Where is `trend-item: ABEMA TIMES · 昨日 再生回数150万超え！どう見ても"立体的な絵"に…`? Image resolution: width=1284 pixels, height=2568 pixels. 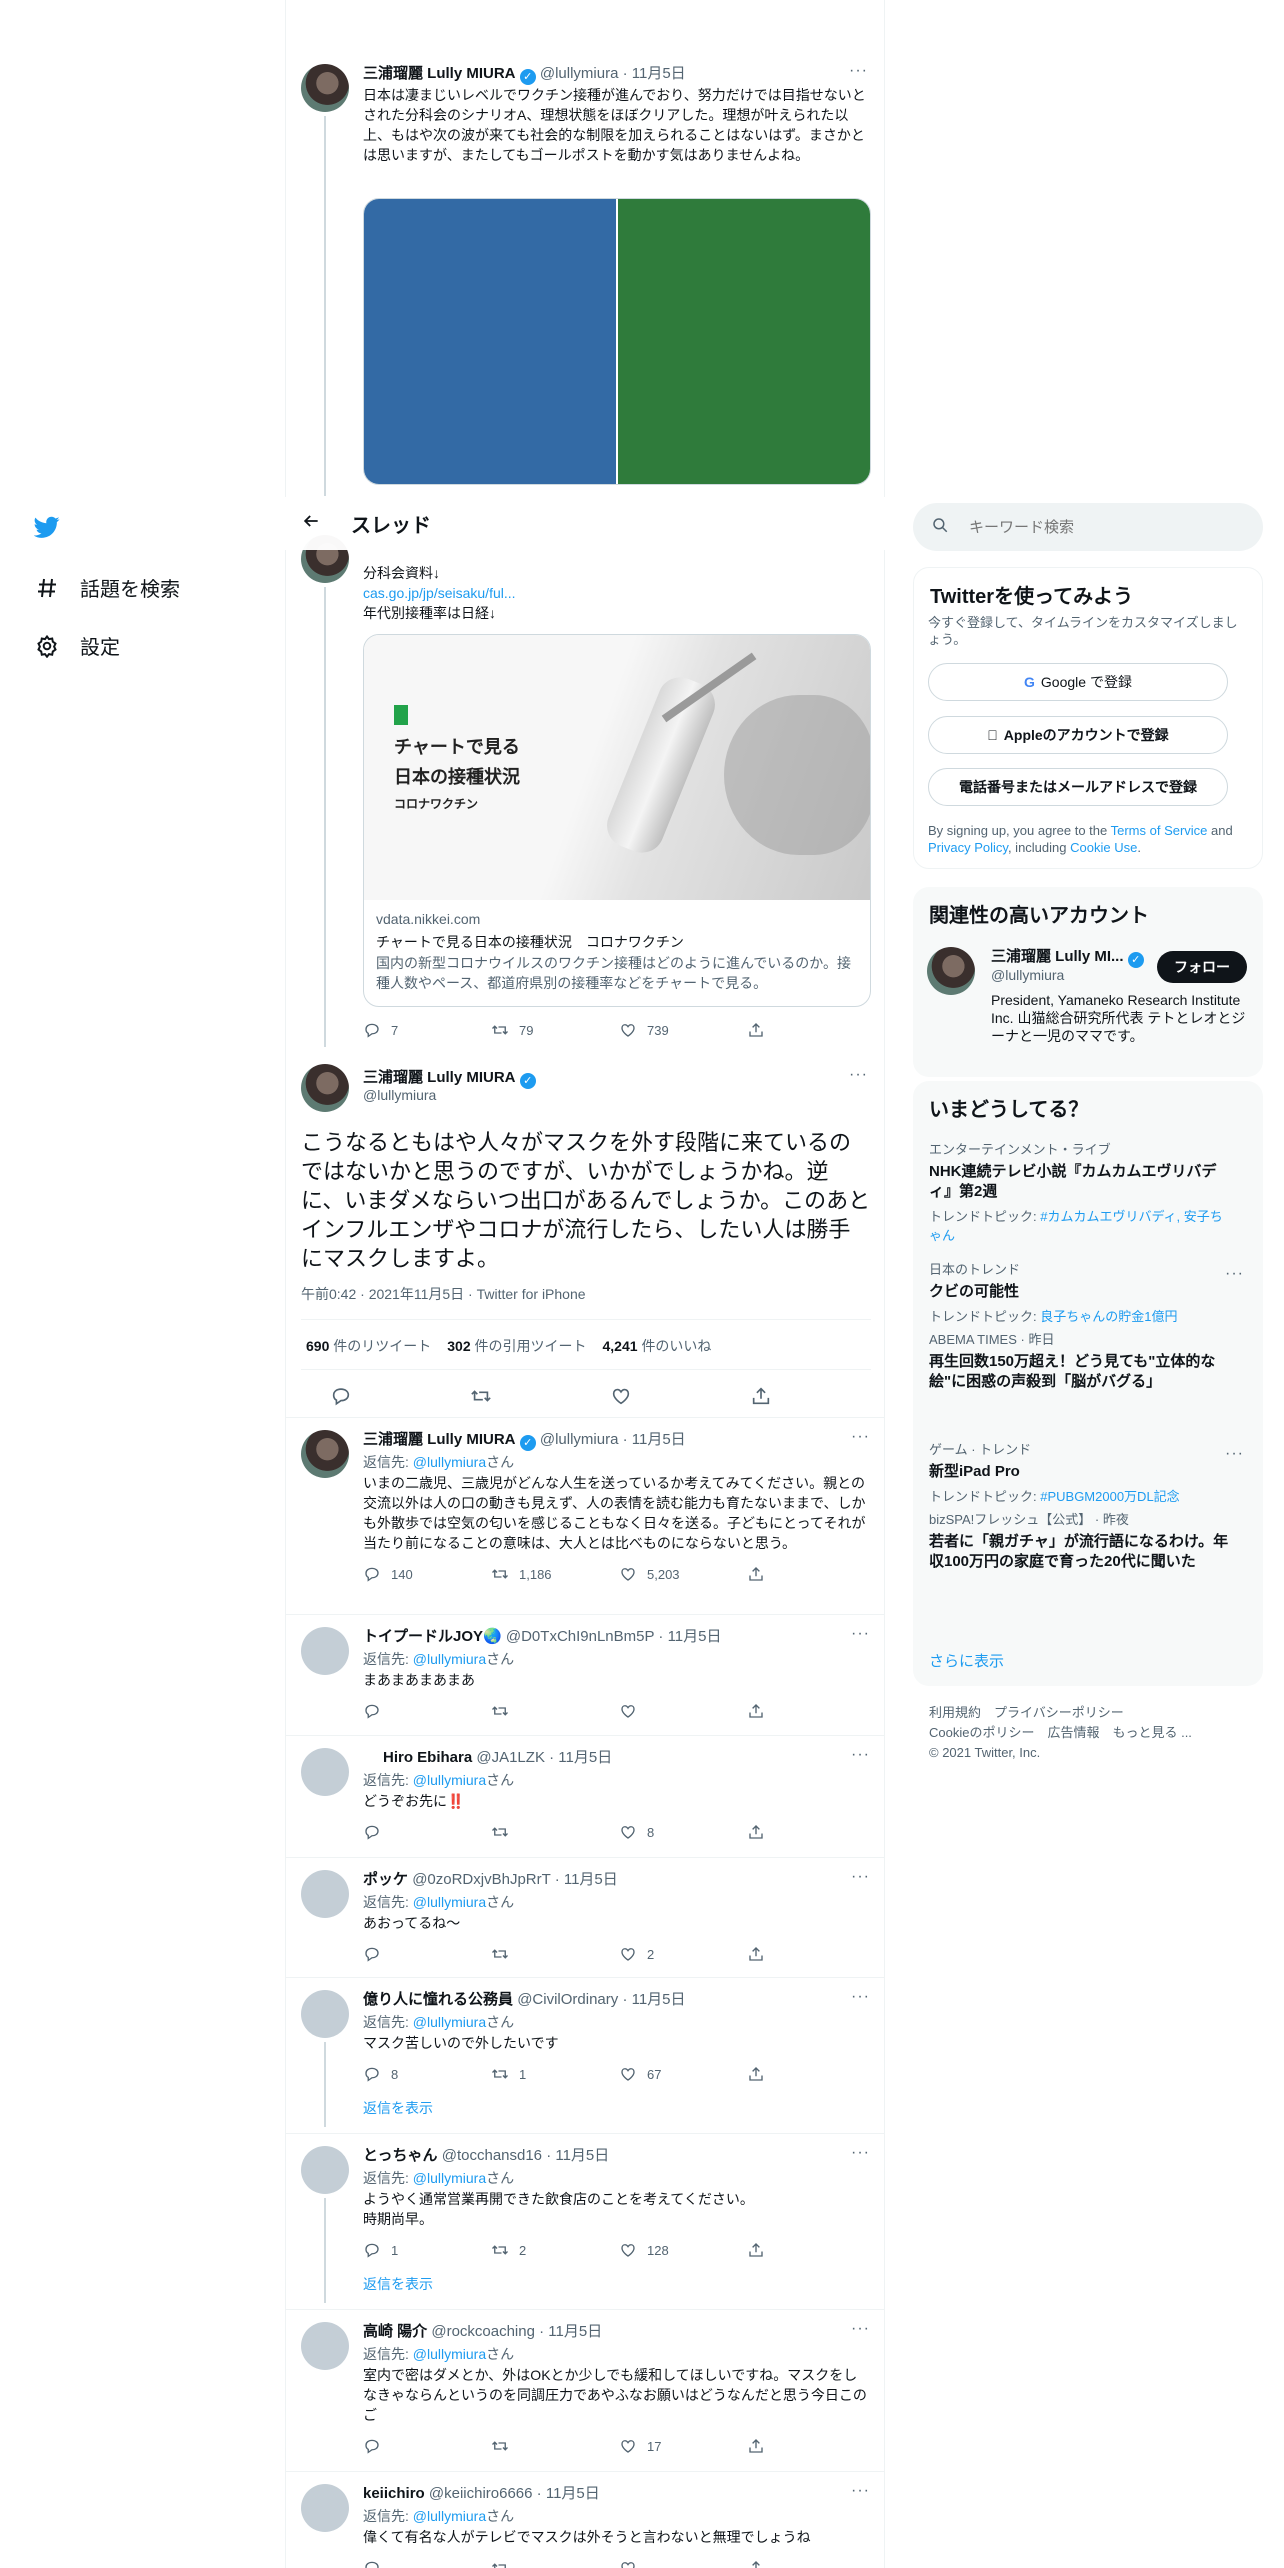 trend-item: ABEMA TIMES · 昨日 再生回数150万超え！どう見ても"立体的な絵"に… is located at coordinates (1079, 1360).